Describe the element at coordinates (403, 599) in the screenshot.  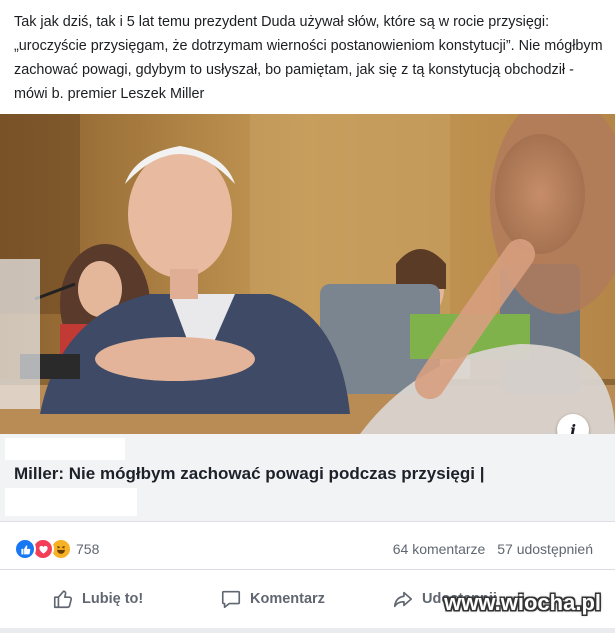
I see `share-arrow-icon` at that location.